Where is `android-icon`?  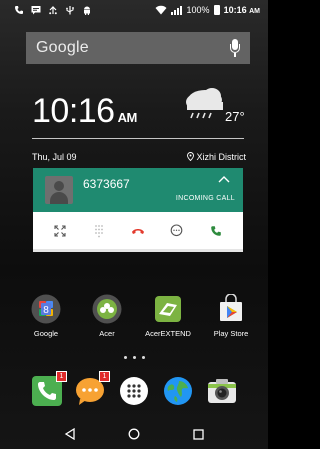 android-icon is located at coordinates (87, 10).